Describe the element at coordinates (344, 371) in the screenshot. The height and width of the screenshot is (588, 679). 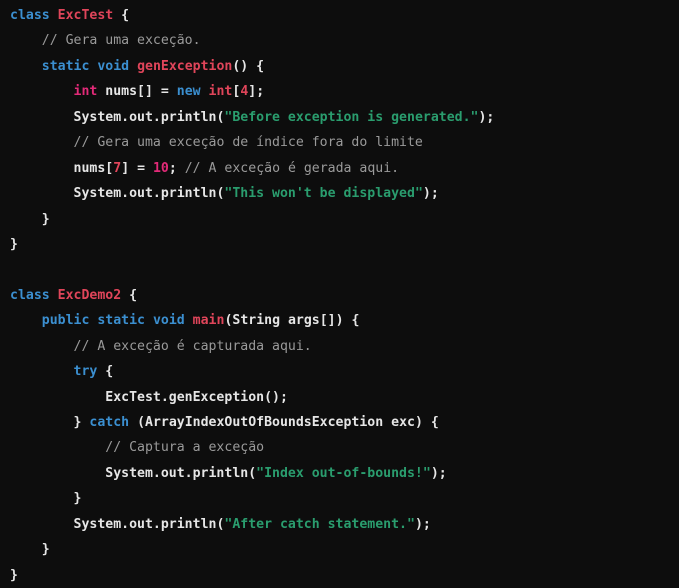
I see `code-line: try {` at that location.